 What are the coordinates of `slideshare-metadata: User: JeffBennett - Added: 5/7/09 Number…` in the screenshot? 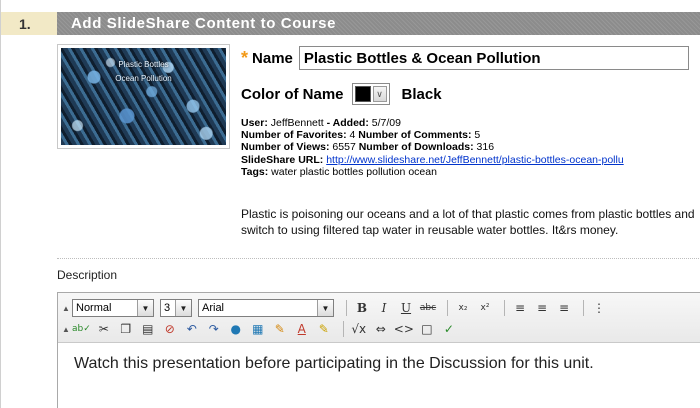 It's located at (470, 147).